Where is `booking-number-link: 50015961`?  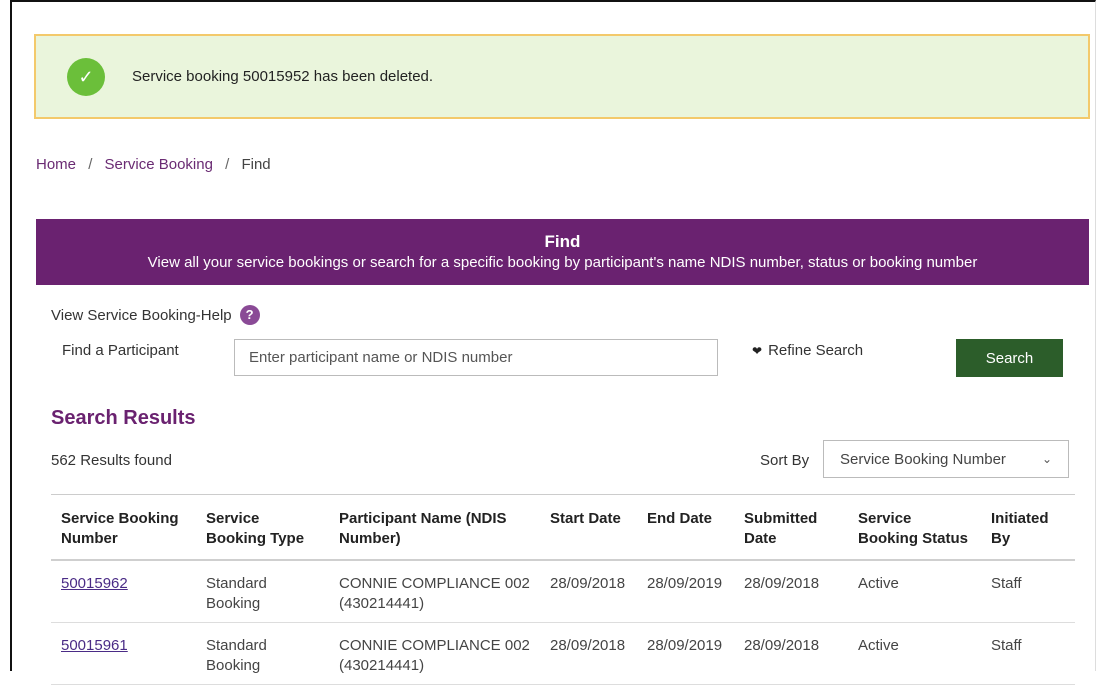
booking-number-link: 50015961 is located at coordinates (94, 645).